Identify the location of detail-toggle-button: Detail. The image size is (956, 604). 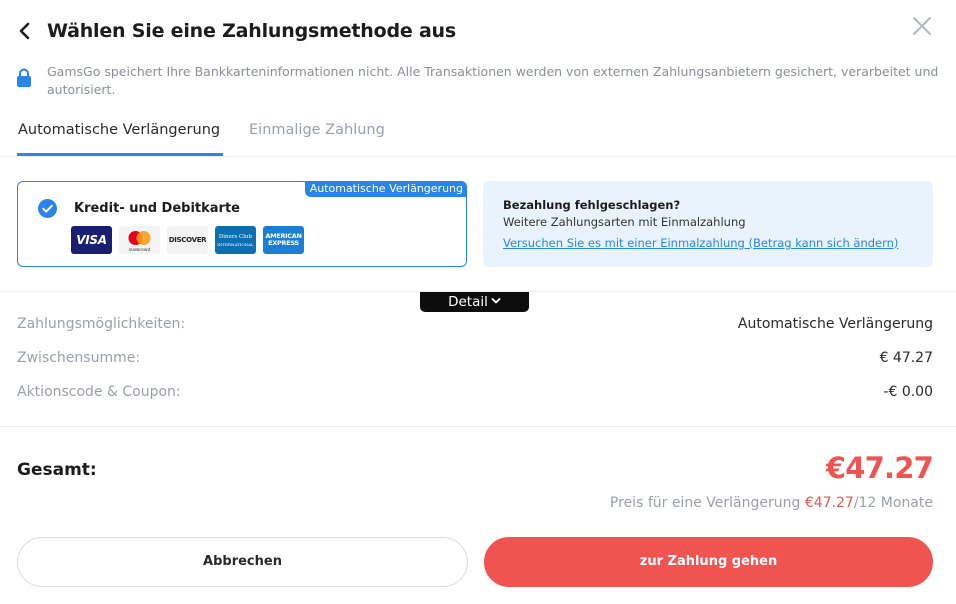
(474, 302).